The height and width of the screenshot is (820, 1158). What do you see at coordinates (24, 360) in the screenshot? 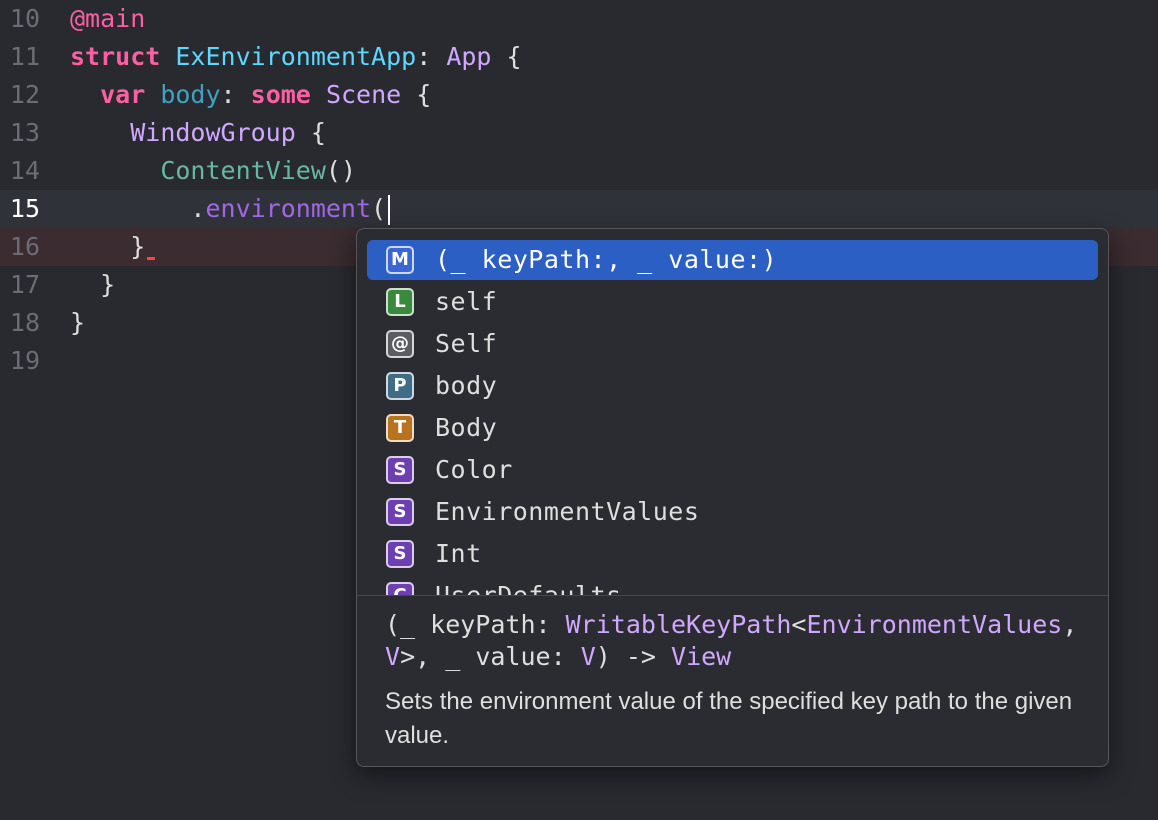
I see `line-number: 19` at bounding box center [24, 360].